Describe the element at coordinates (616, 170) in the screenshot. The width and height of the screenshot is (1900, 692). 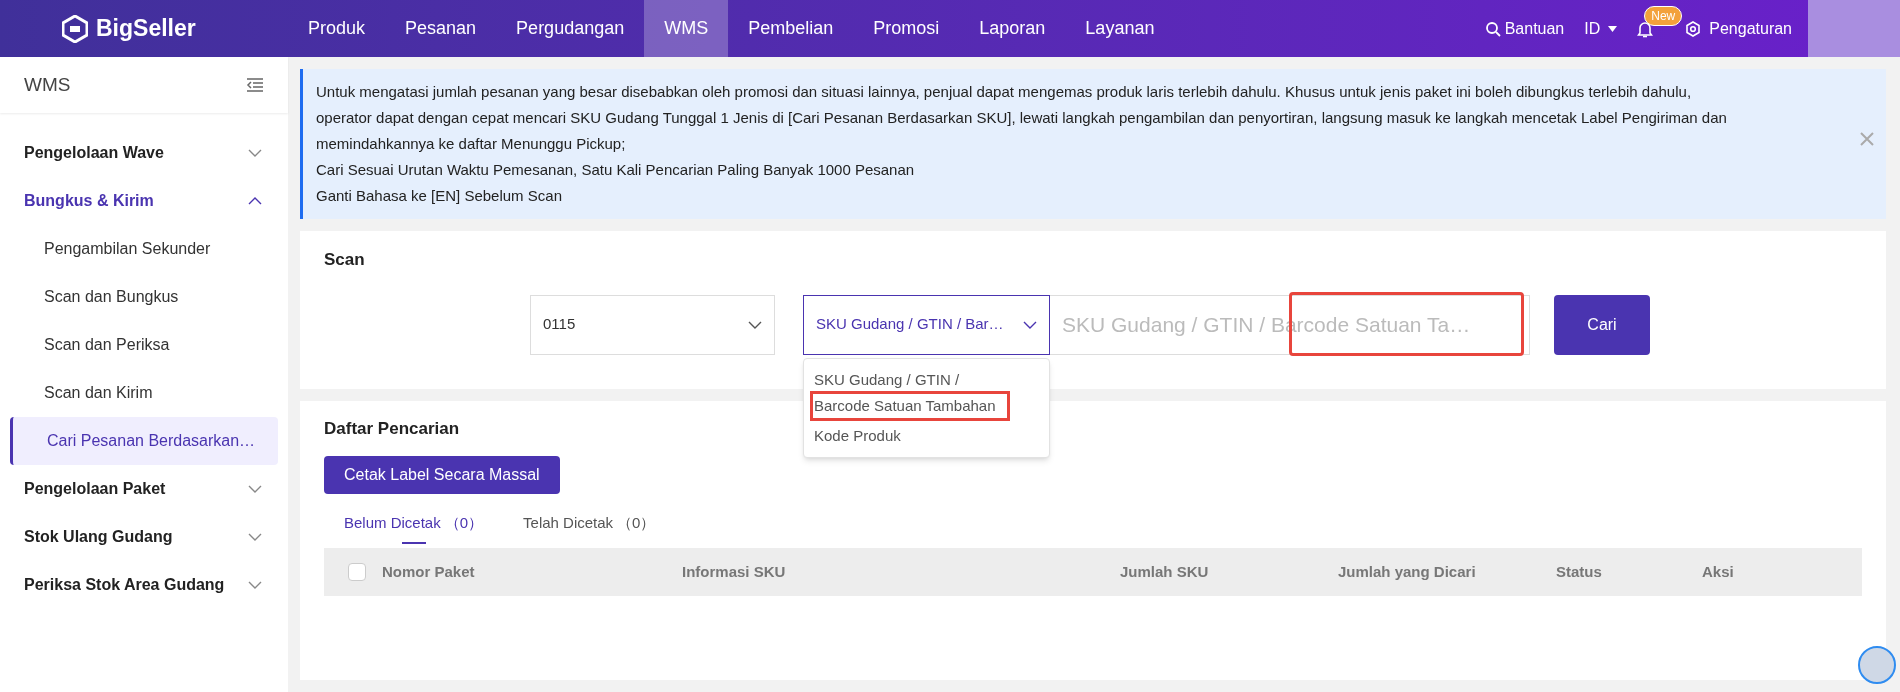
I see `notice-text: Cari Sesuai Urutan Waktu Pemesanan, Satu Kali Pencarian Paling Banyak 1000 Pesanan` at that location.